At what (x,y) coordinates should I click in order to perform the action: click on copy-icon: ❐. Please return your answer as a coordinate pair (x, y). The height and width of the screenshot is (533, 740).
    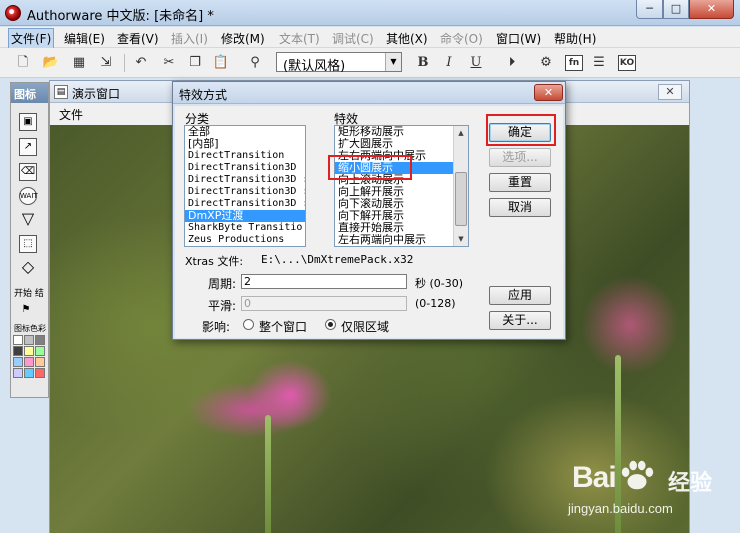
    Looking at the image, I should click on (195, 63).